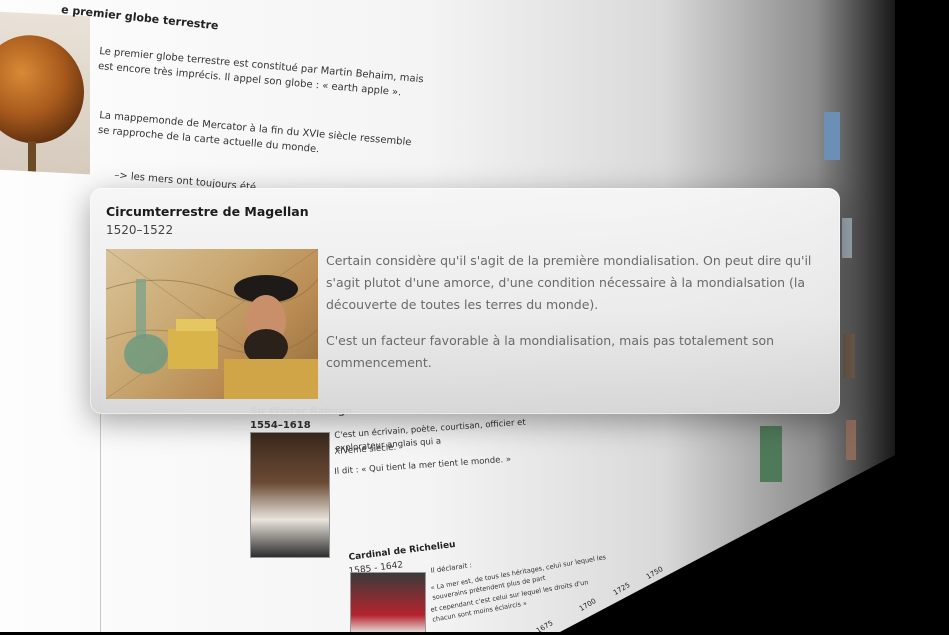 This screenshot has height=635, width=949. I want to click on timeline-tick: 1700, so click(588, 605).